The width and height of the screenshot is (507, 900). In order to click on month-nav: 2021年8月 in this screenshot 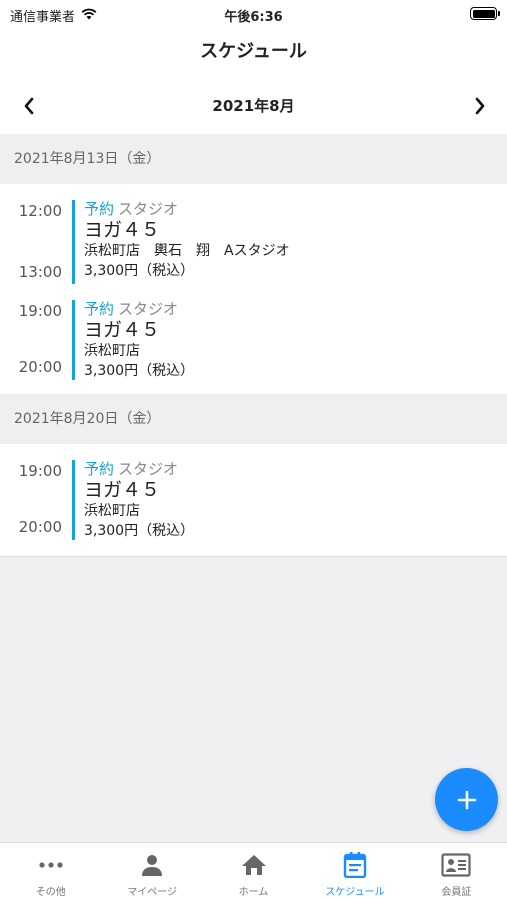, I will do `click(253, 106)`.